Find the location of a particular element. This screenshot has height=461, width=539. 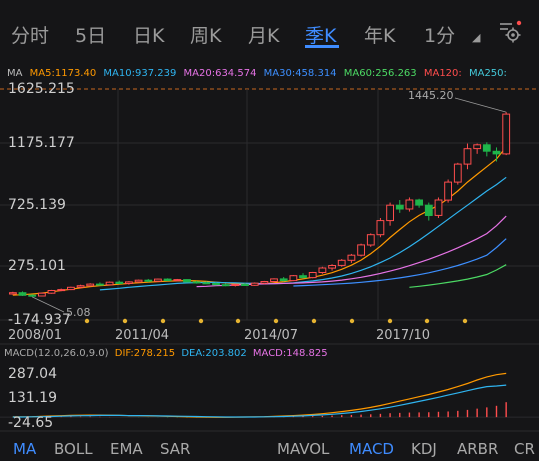

time-axis-label: 2011/04 is located at coordinates (142, 335).